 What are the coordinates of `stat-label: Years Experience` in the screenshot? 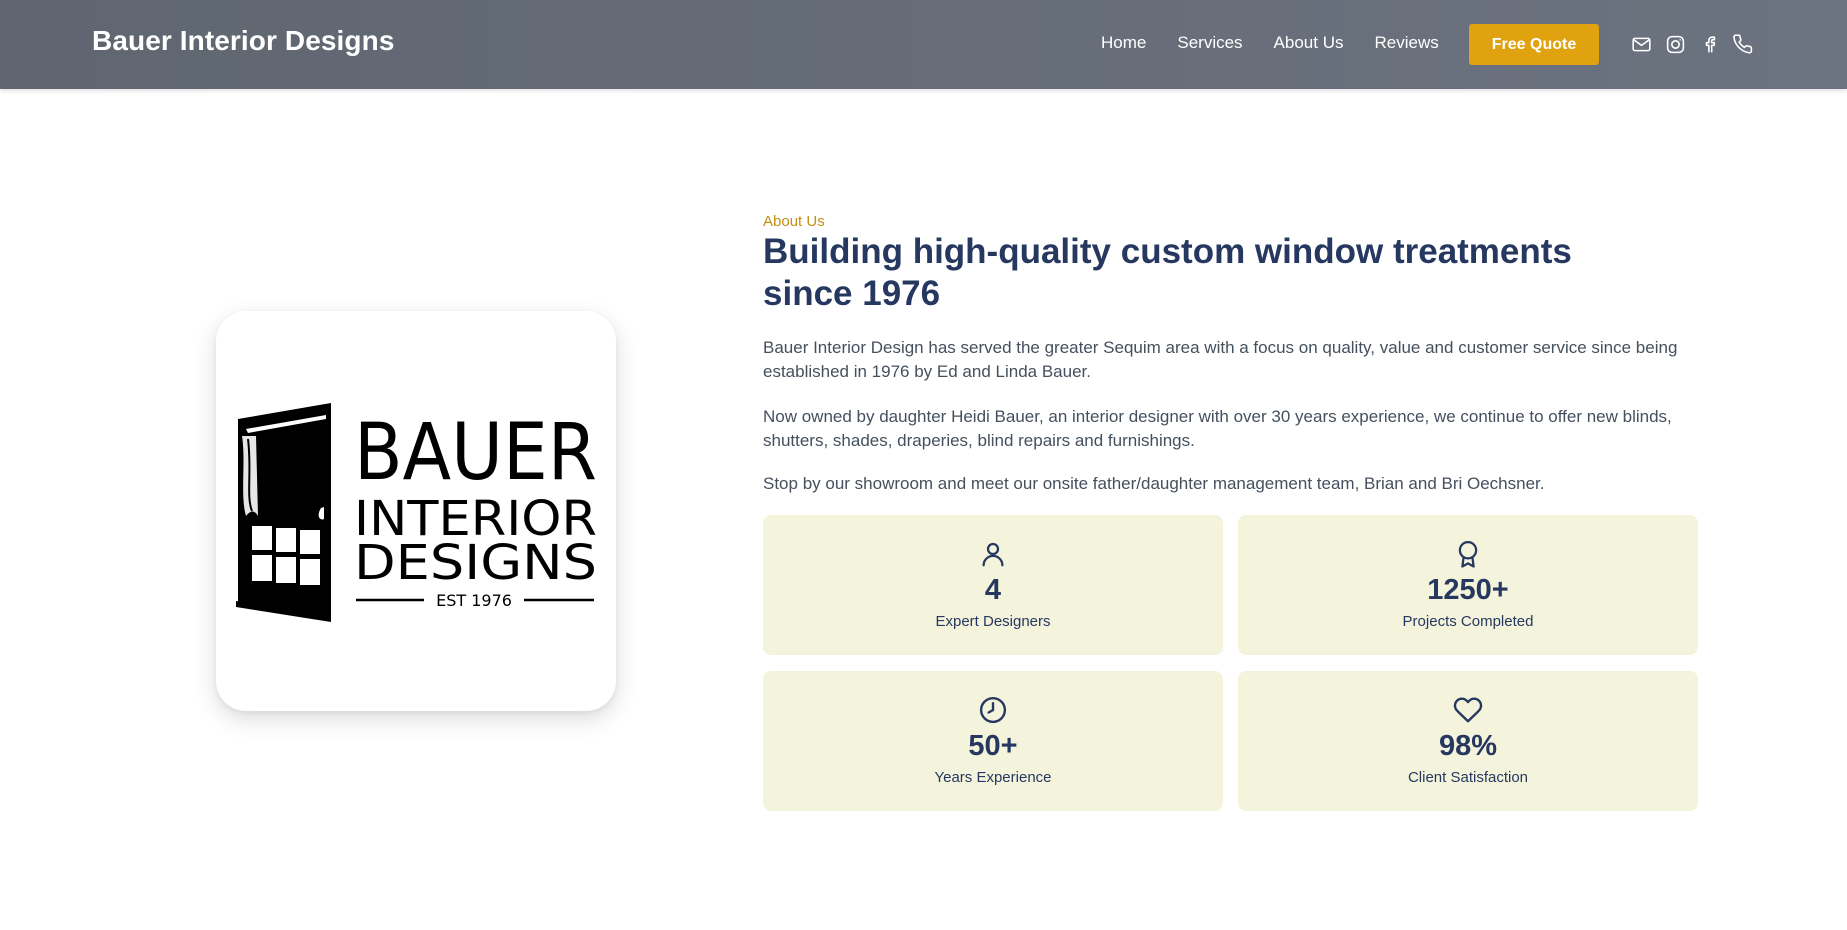 It's located at (993, 777).